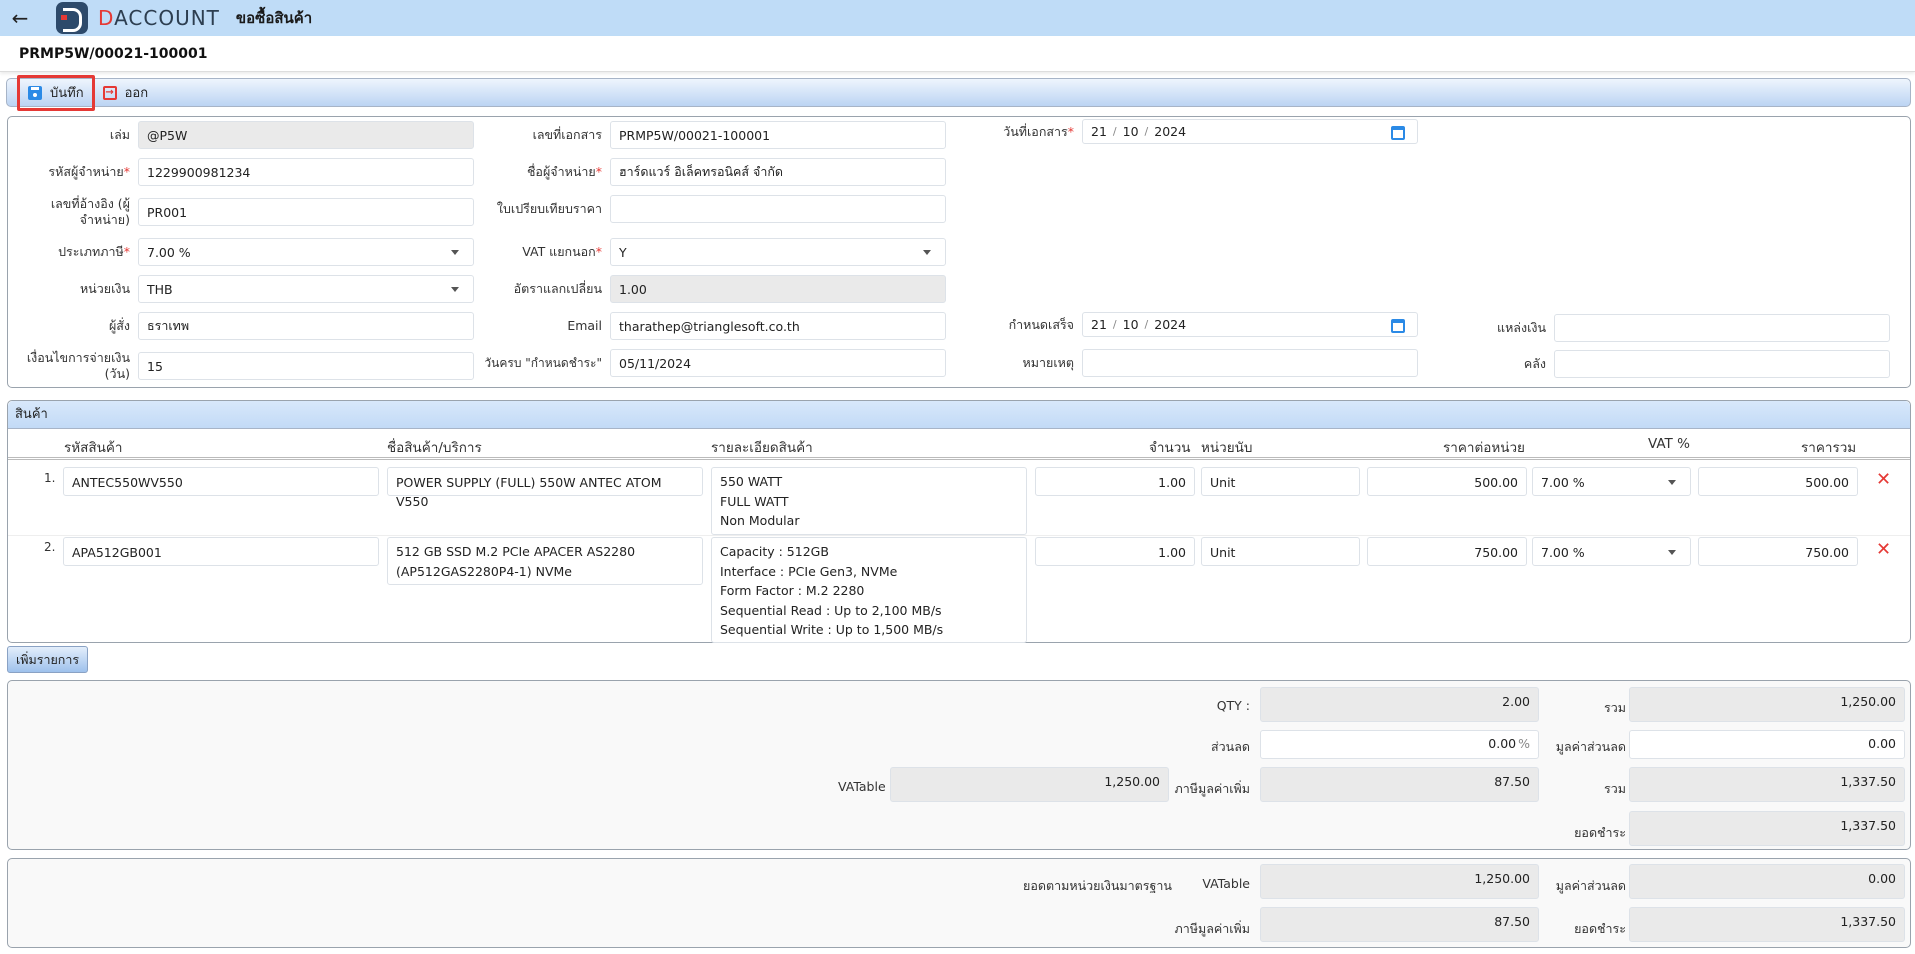 This screenshot has height=954, width=1915. Describe the element at coordinates (306, 326) in the screenshot. I see `orderer-input: ธราเทพ` at that location.